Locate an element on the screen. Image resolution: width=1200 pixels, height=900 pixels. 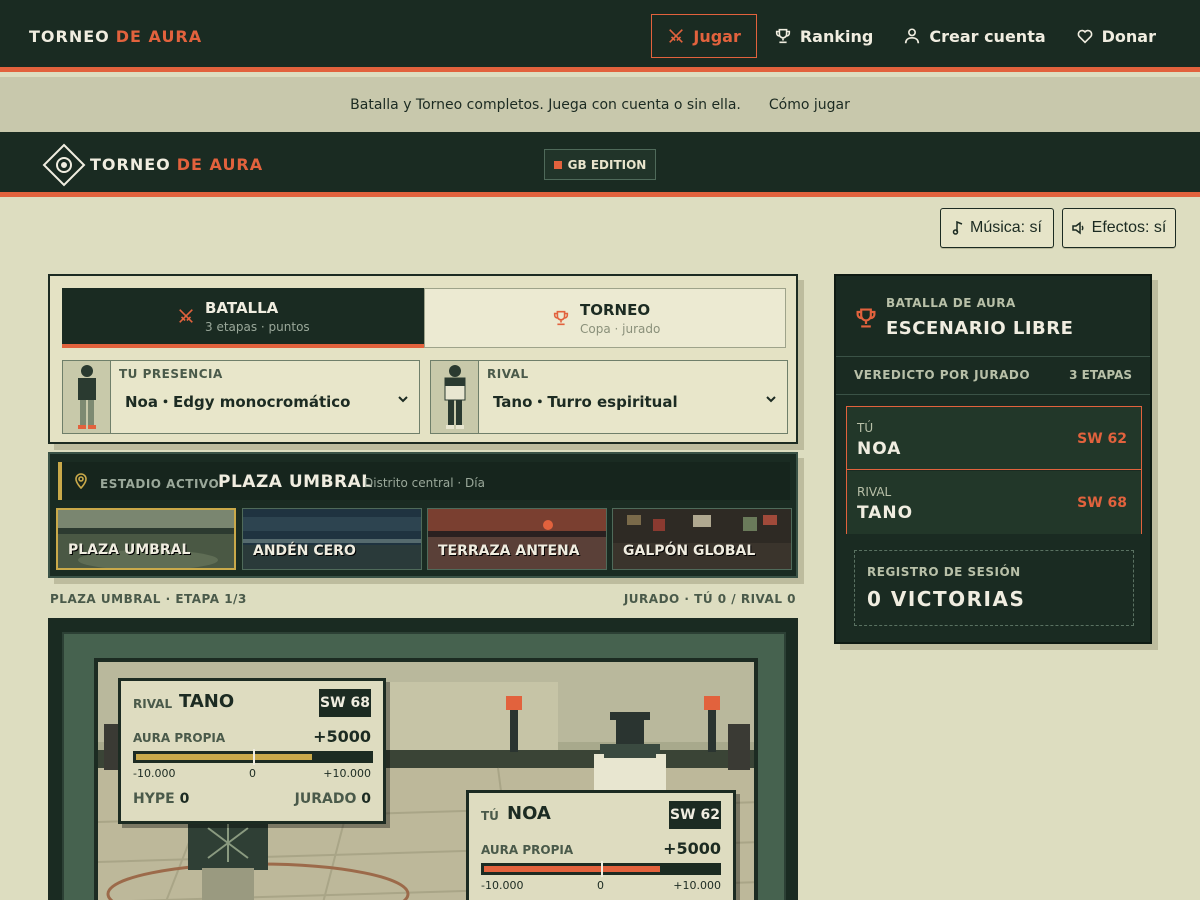
player-select-caption: TU PRESENCIA is located at coordinates (171, 374).